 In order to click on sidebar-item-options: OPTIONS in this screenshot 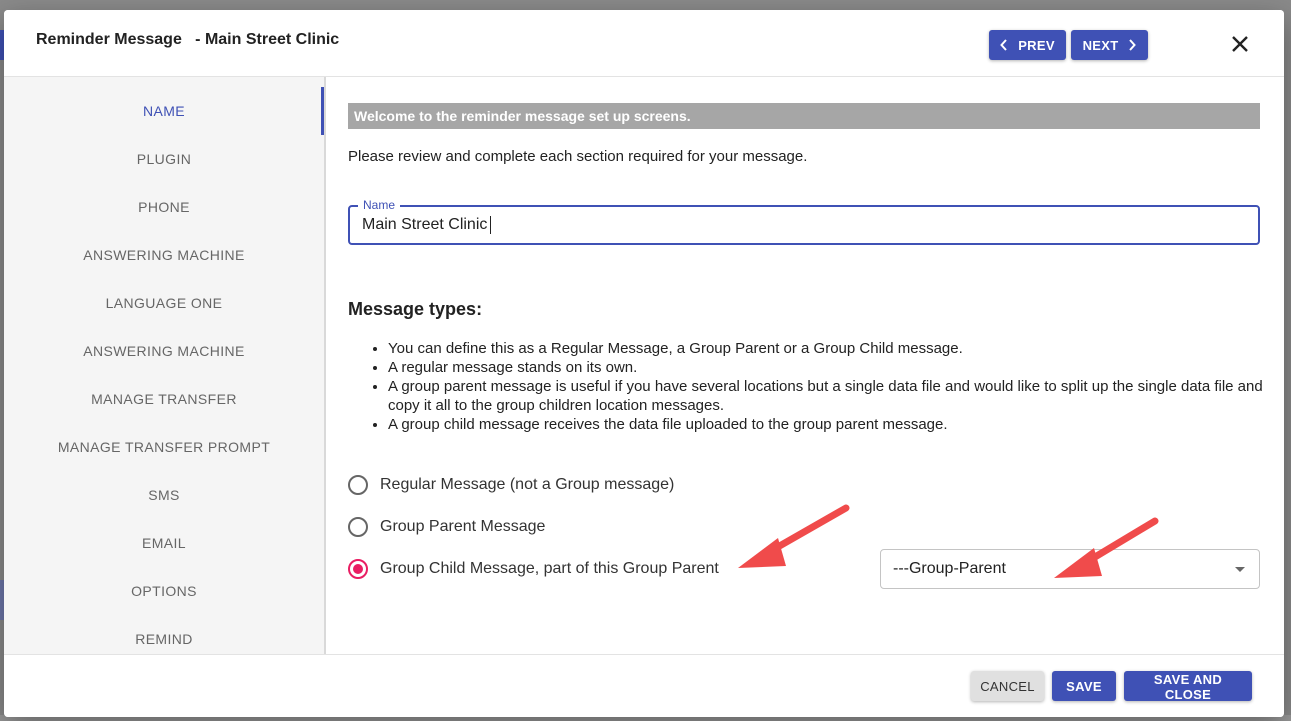, I will do `click(164, 591)`.